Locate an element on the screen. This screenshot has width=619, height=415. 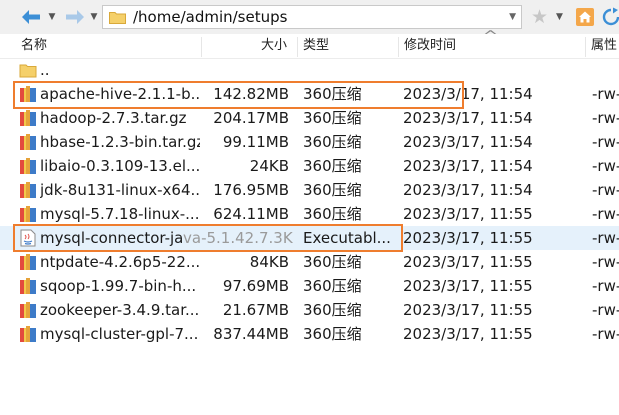
star-icon: ★ is located at coordinates (539, 17).